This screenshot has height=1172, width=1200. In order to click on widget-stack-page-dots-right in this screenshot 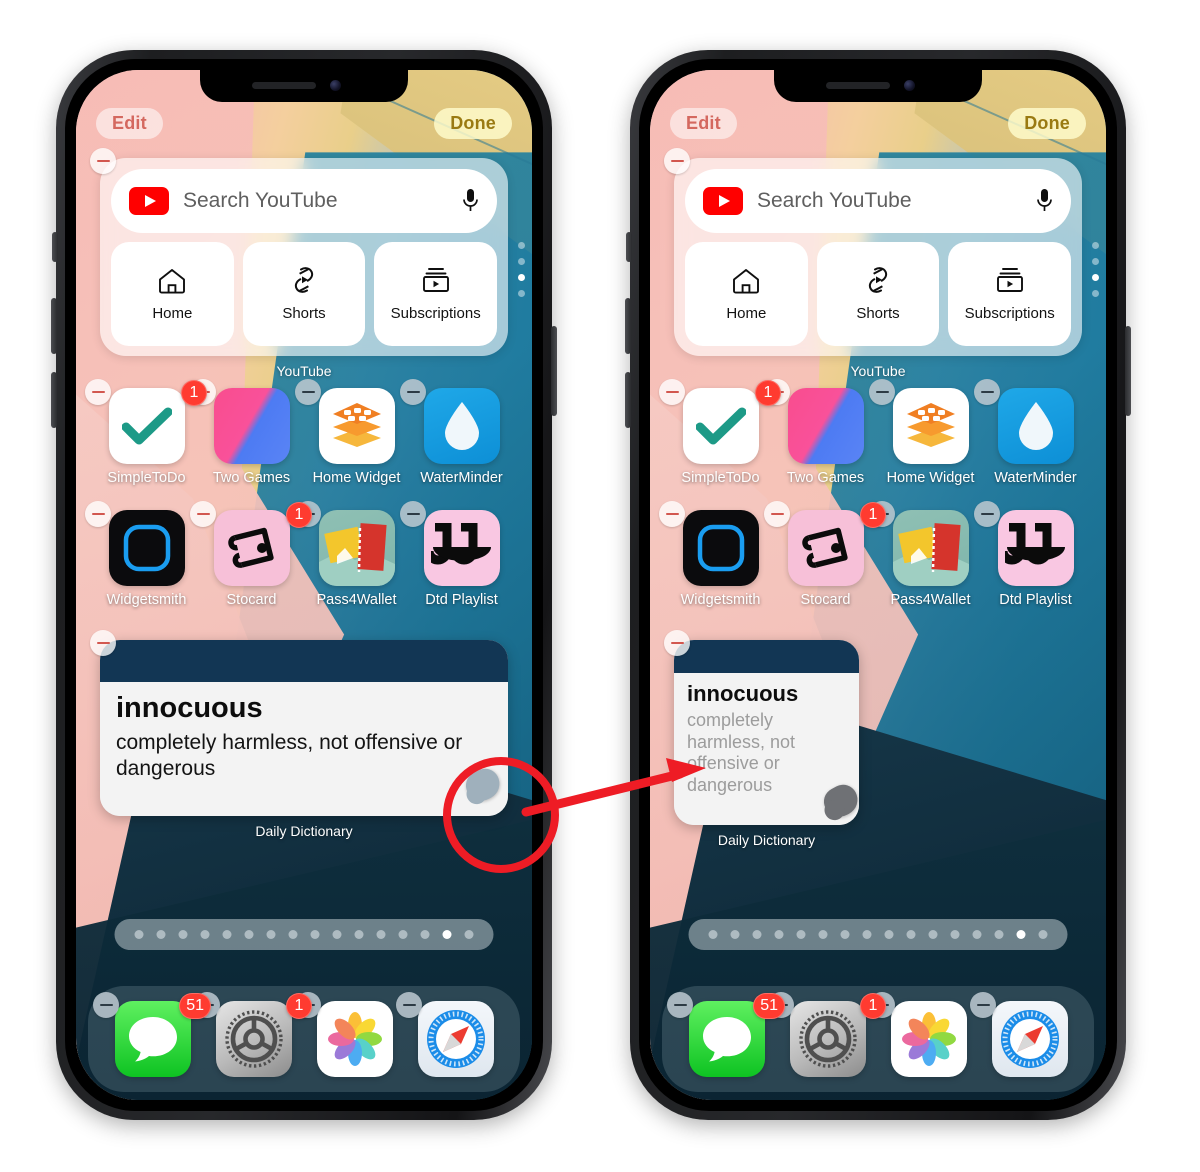, I will do `click(1095, 269)`.